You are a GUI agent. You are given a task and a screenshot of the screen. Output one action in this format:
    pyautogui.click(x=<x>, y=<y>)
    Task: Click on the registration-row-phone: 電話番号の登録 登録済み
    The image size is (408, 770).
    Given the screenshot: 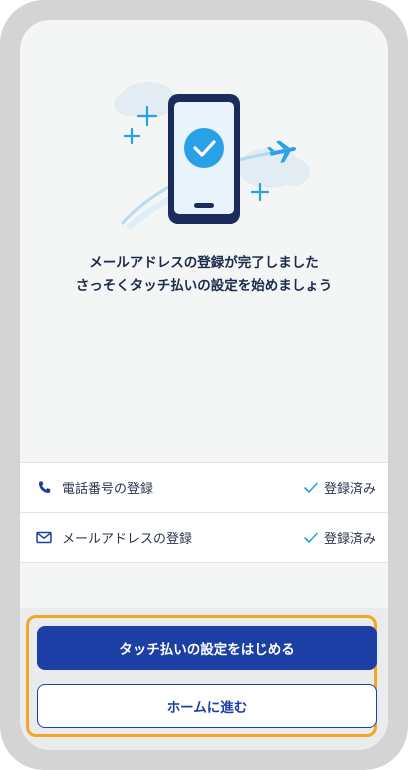 What is the action you would take?
    pyautogui.click(x=204, y=488)
    